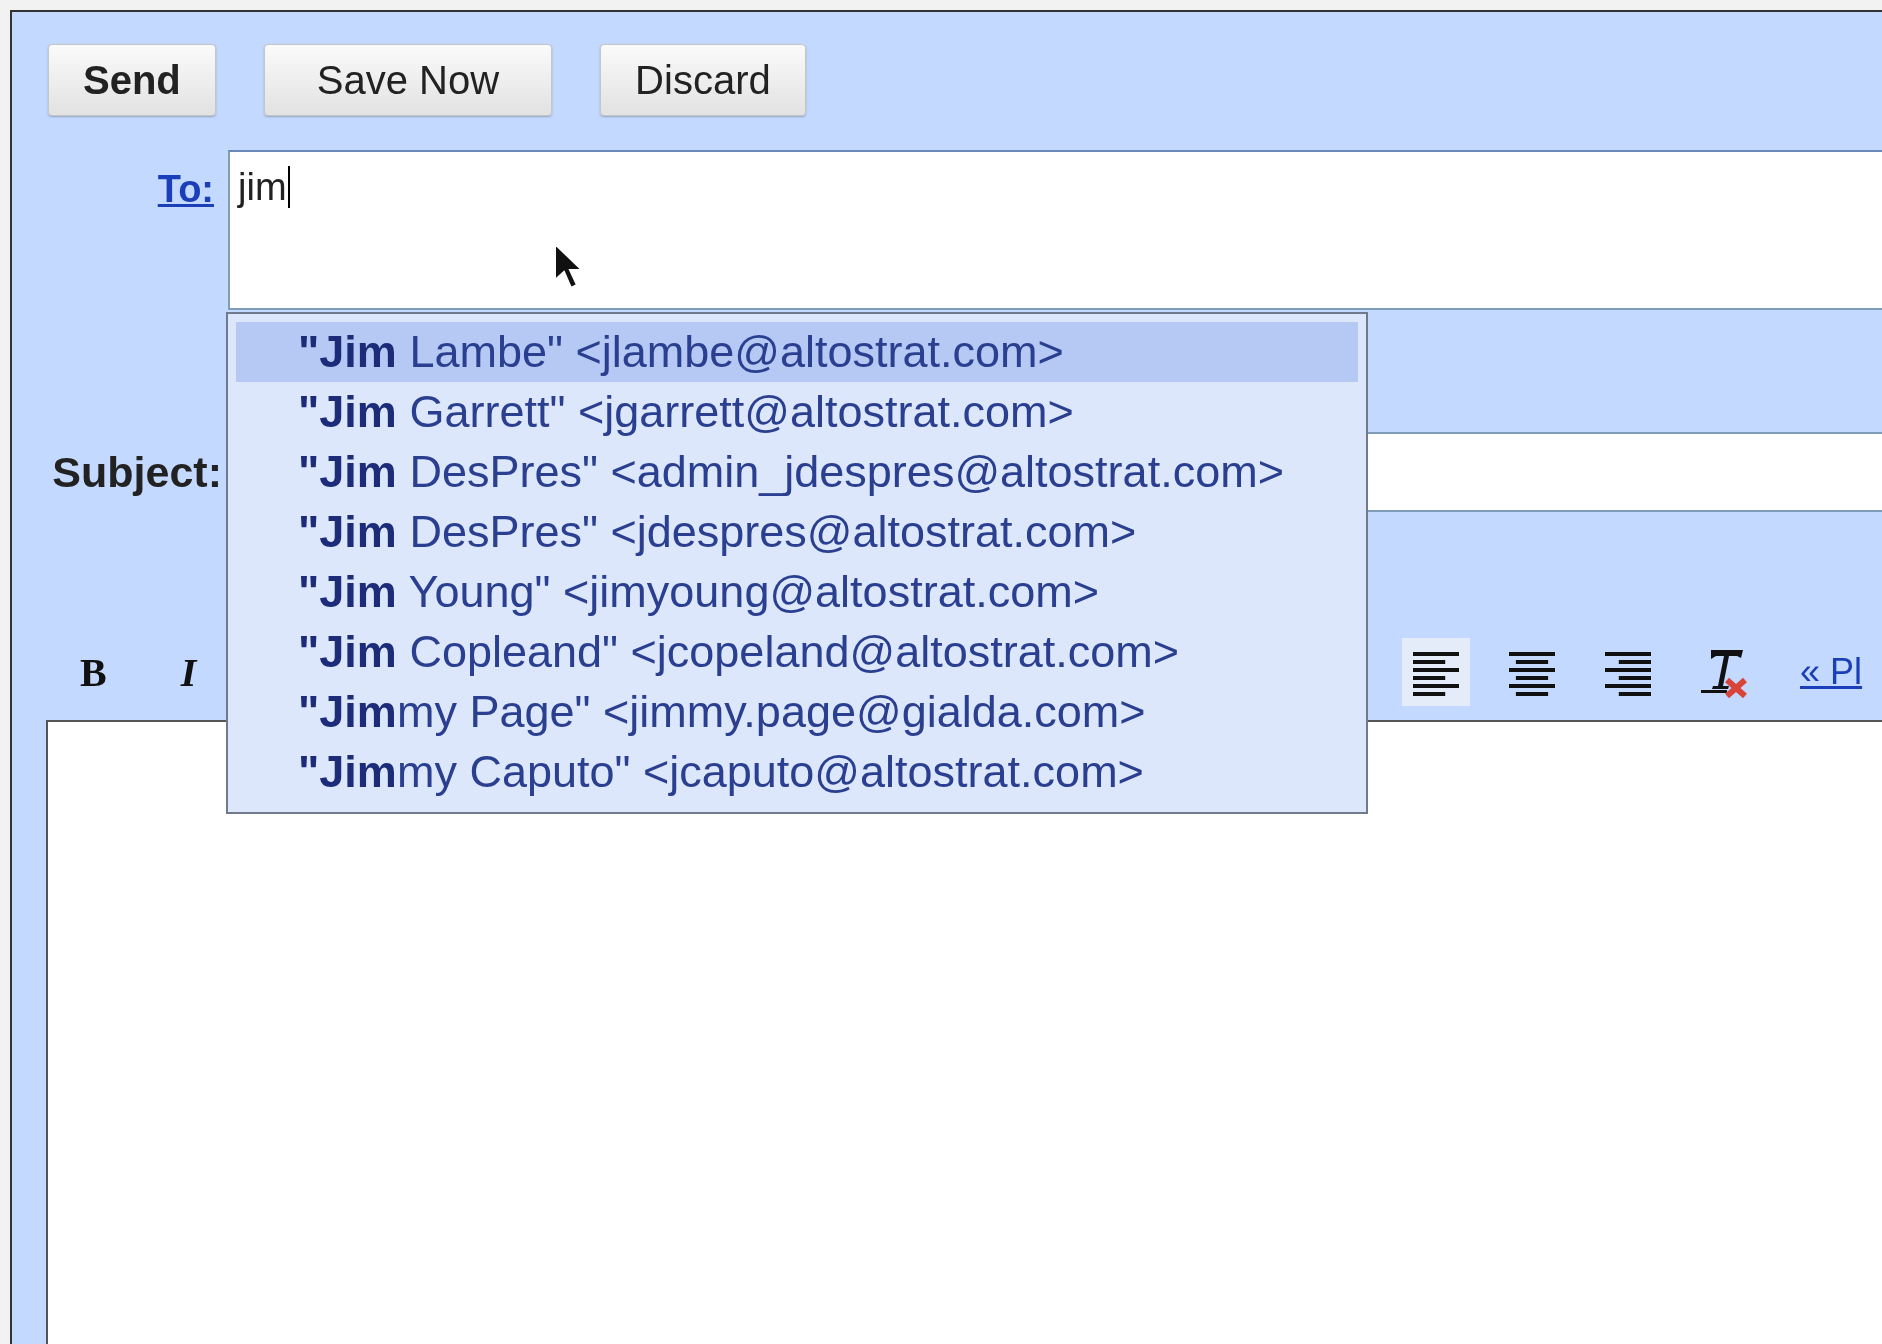 The height and width of the screenshot is (1344, 1882). What do you see at coordinates (1436, 672) in the screenshot?
I see `align-left-button` at bounding box center [1436, 672].